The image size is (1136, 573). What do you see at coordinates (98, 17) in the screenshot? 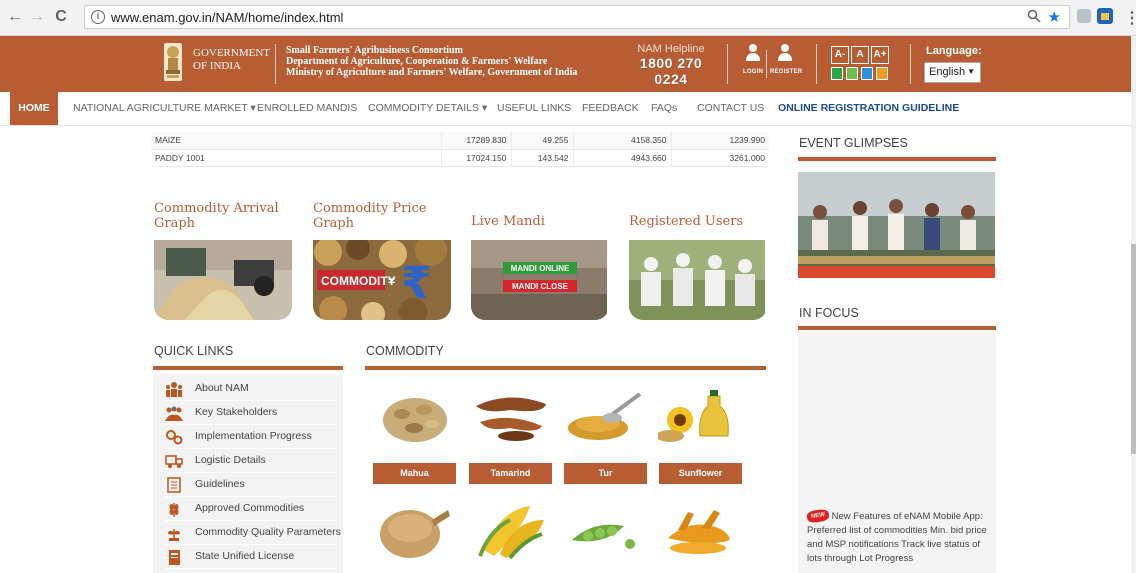
I see `info-icon: i` at bounding box center [98, 17].